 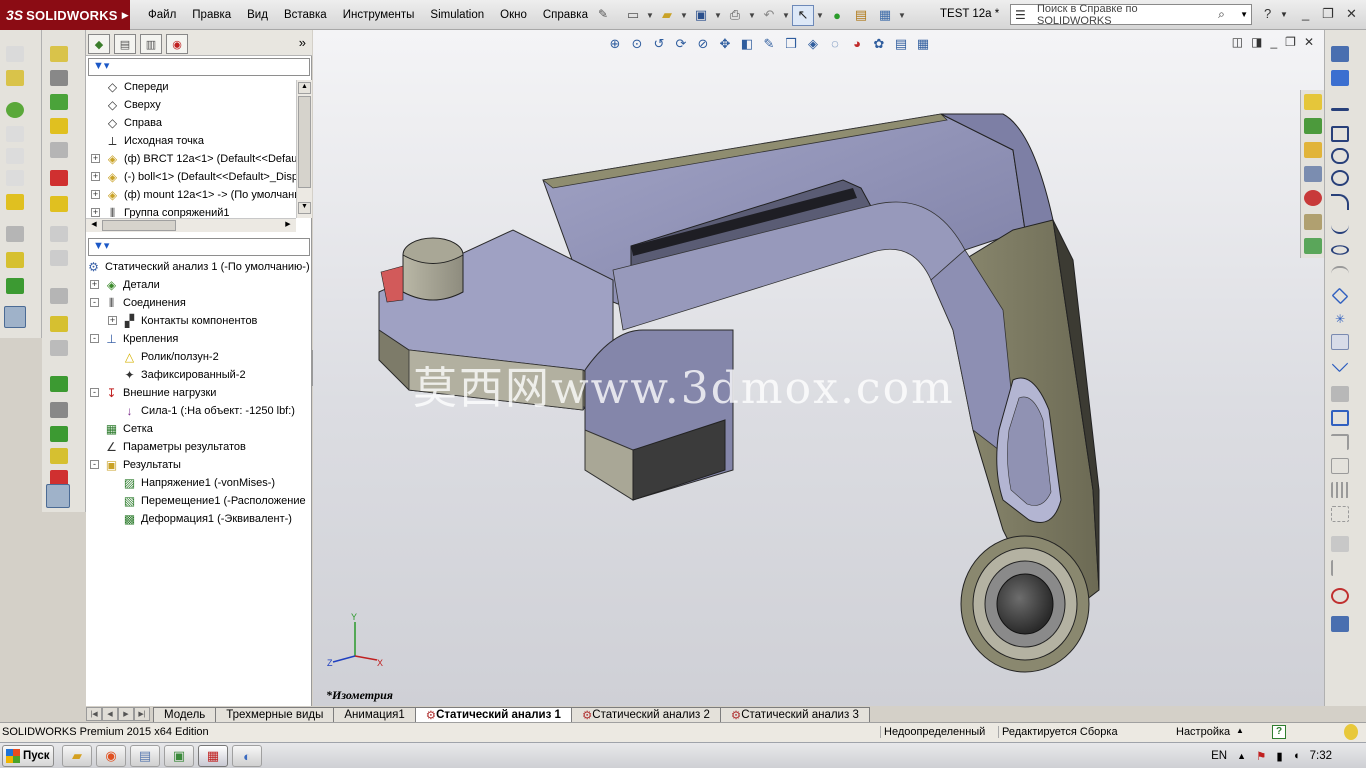 I want to click on search-icon: ⌕, so click(x=1227, y=14).